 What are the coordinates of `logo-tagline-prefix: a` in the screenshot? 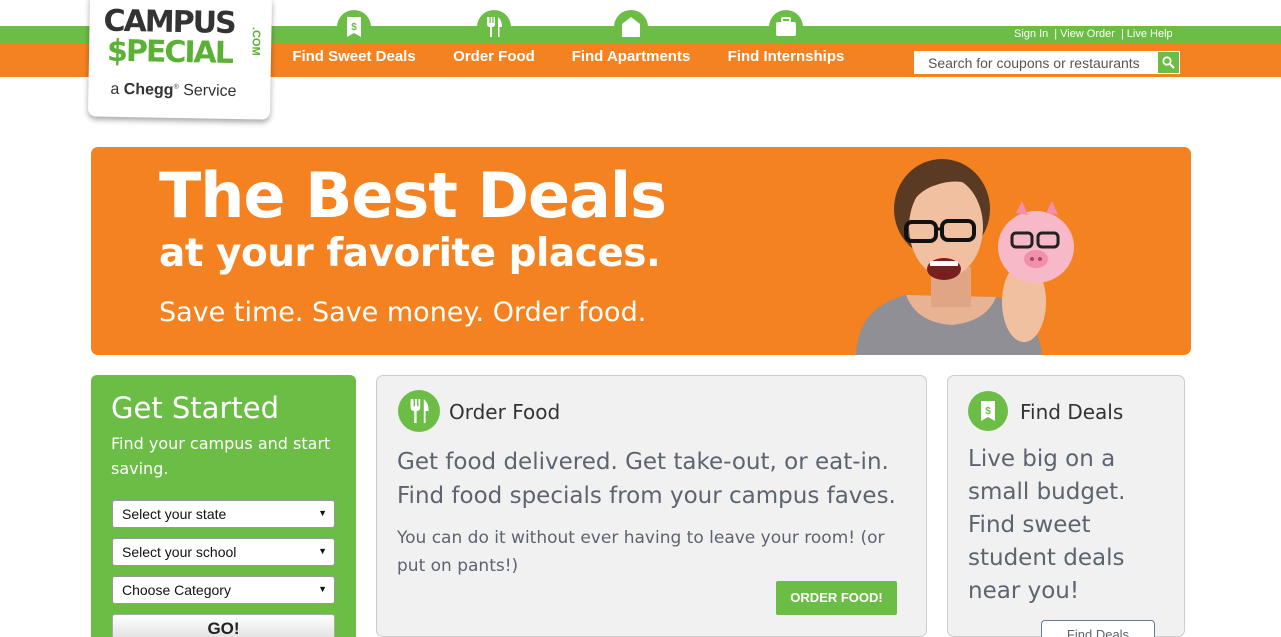 It's located at (115, 89).